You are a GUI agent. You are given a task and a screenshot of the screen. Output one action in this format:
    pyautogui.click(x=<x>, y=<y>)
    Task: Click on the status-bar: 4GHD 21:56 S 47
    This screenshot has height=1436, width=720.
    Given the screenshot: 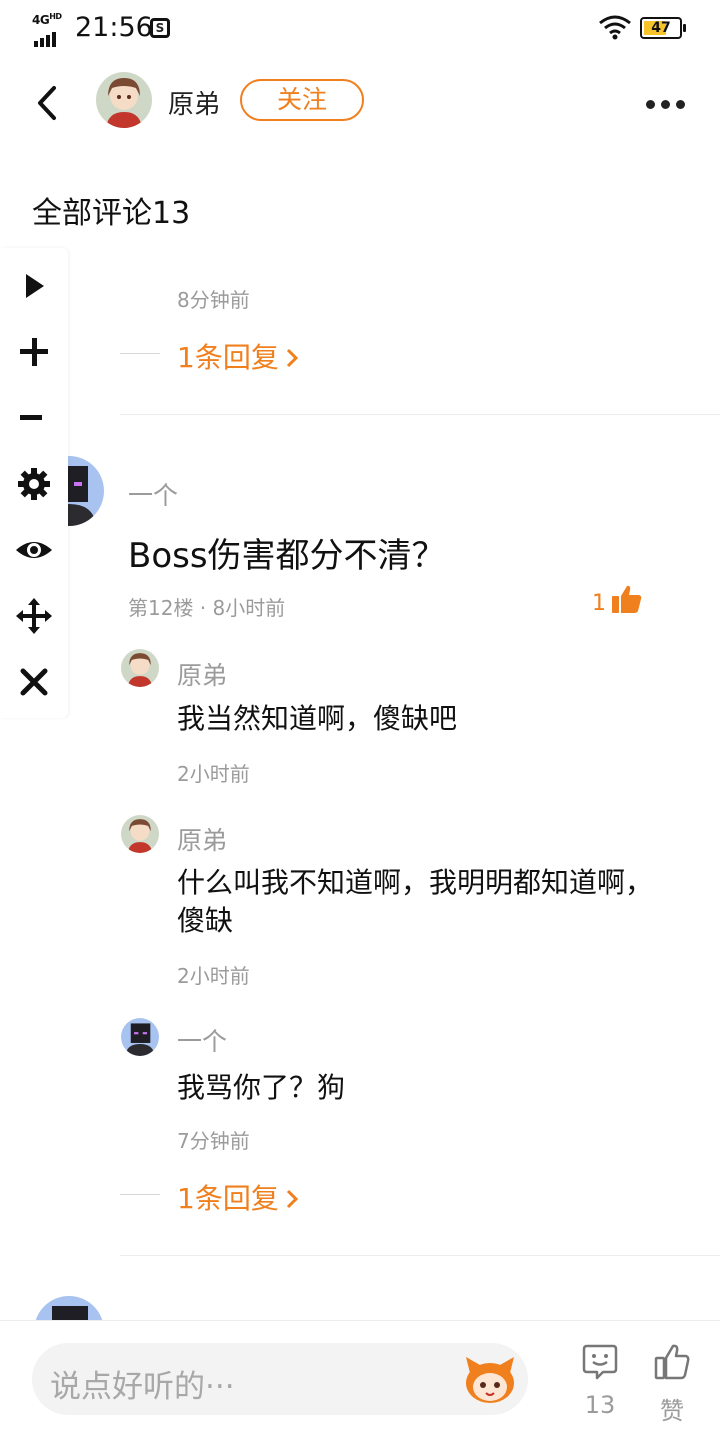 What is the action you would take?
    pyautogui.click(x=360, y=29)
    